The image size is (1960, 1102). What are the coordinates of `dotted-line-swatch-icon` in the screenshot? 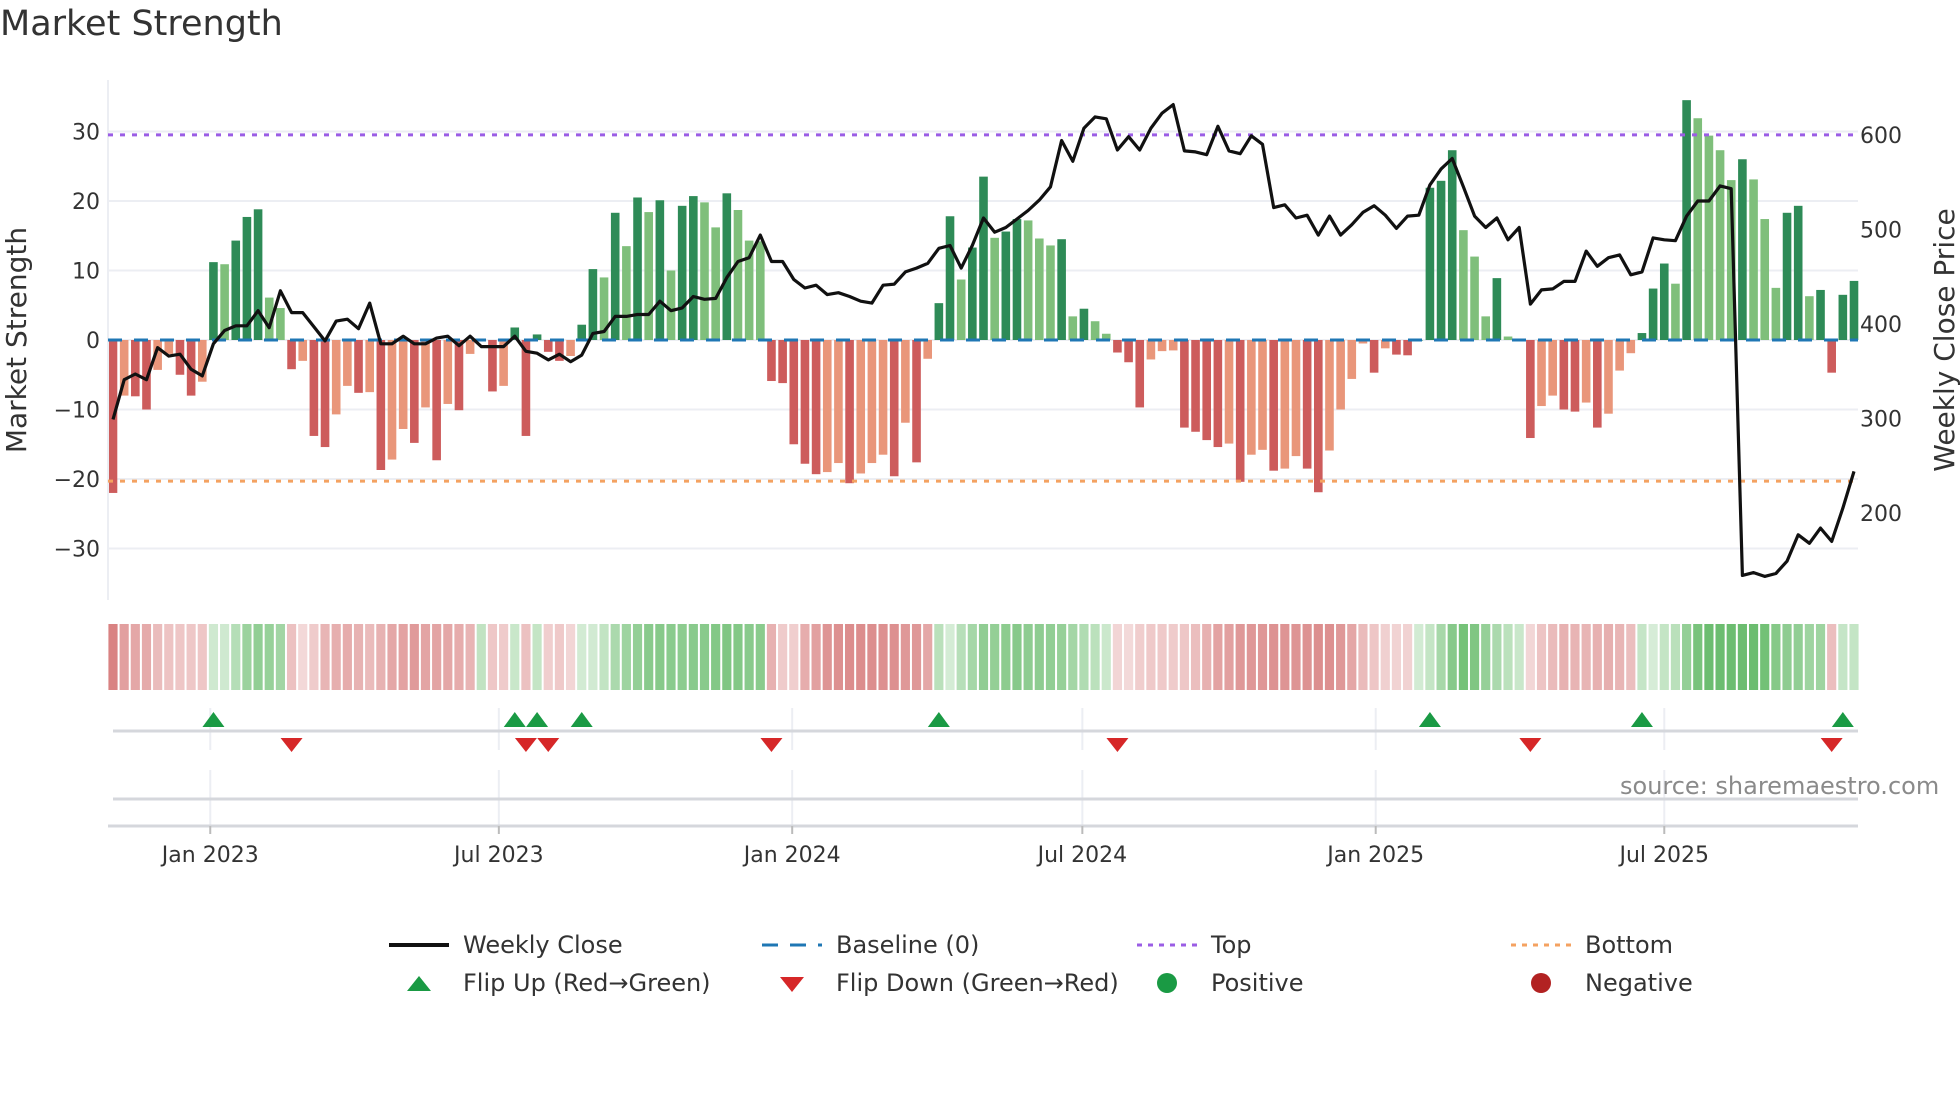 It's located at (1167, 945).